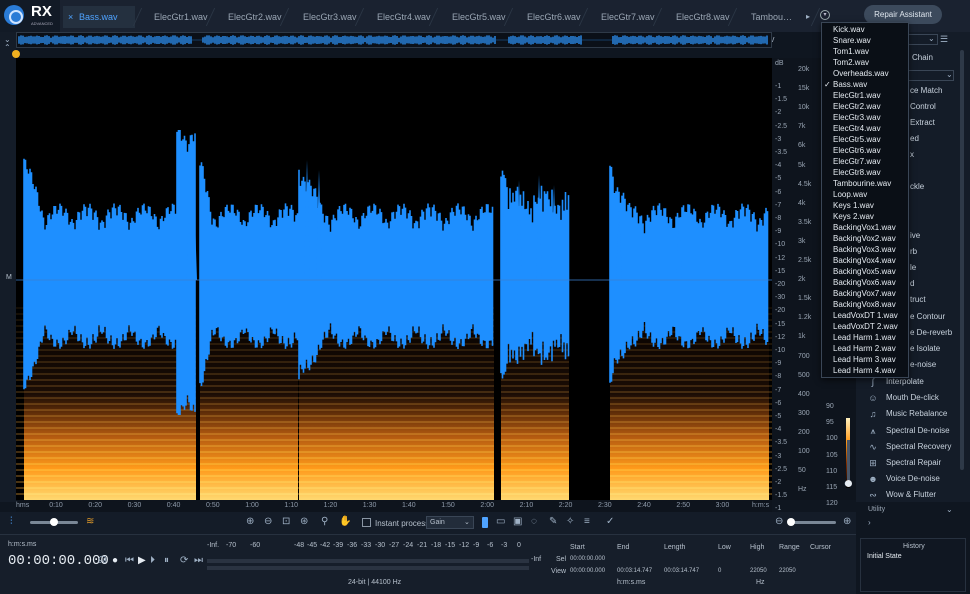 The width and height of the screenshot is (970, 594). Describe the element at coordinates (915, 235) in the screenshot. I see `module-item: ive` at that location.